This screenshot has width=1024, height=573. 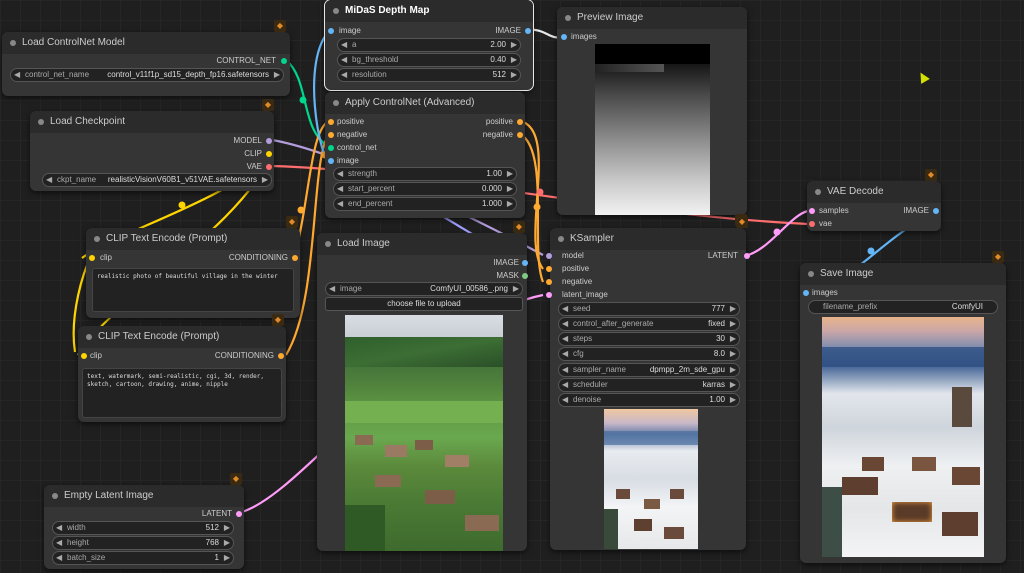 What do you see at coordinates (874, 200) in the screenshot?
I see `node-vae-decode: VAE Decode ◆ samples vae IMAGE` at bounding box center [874, 200].